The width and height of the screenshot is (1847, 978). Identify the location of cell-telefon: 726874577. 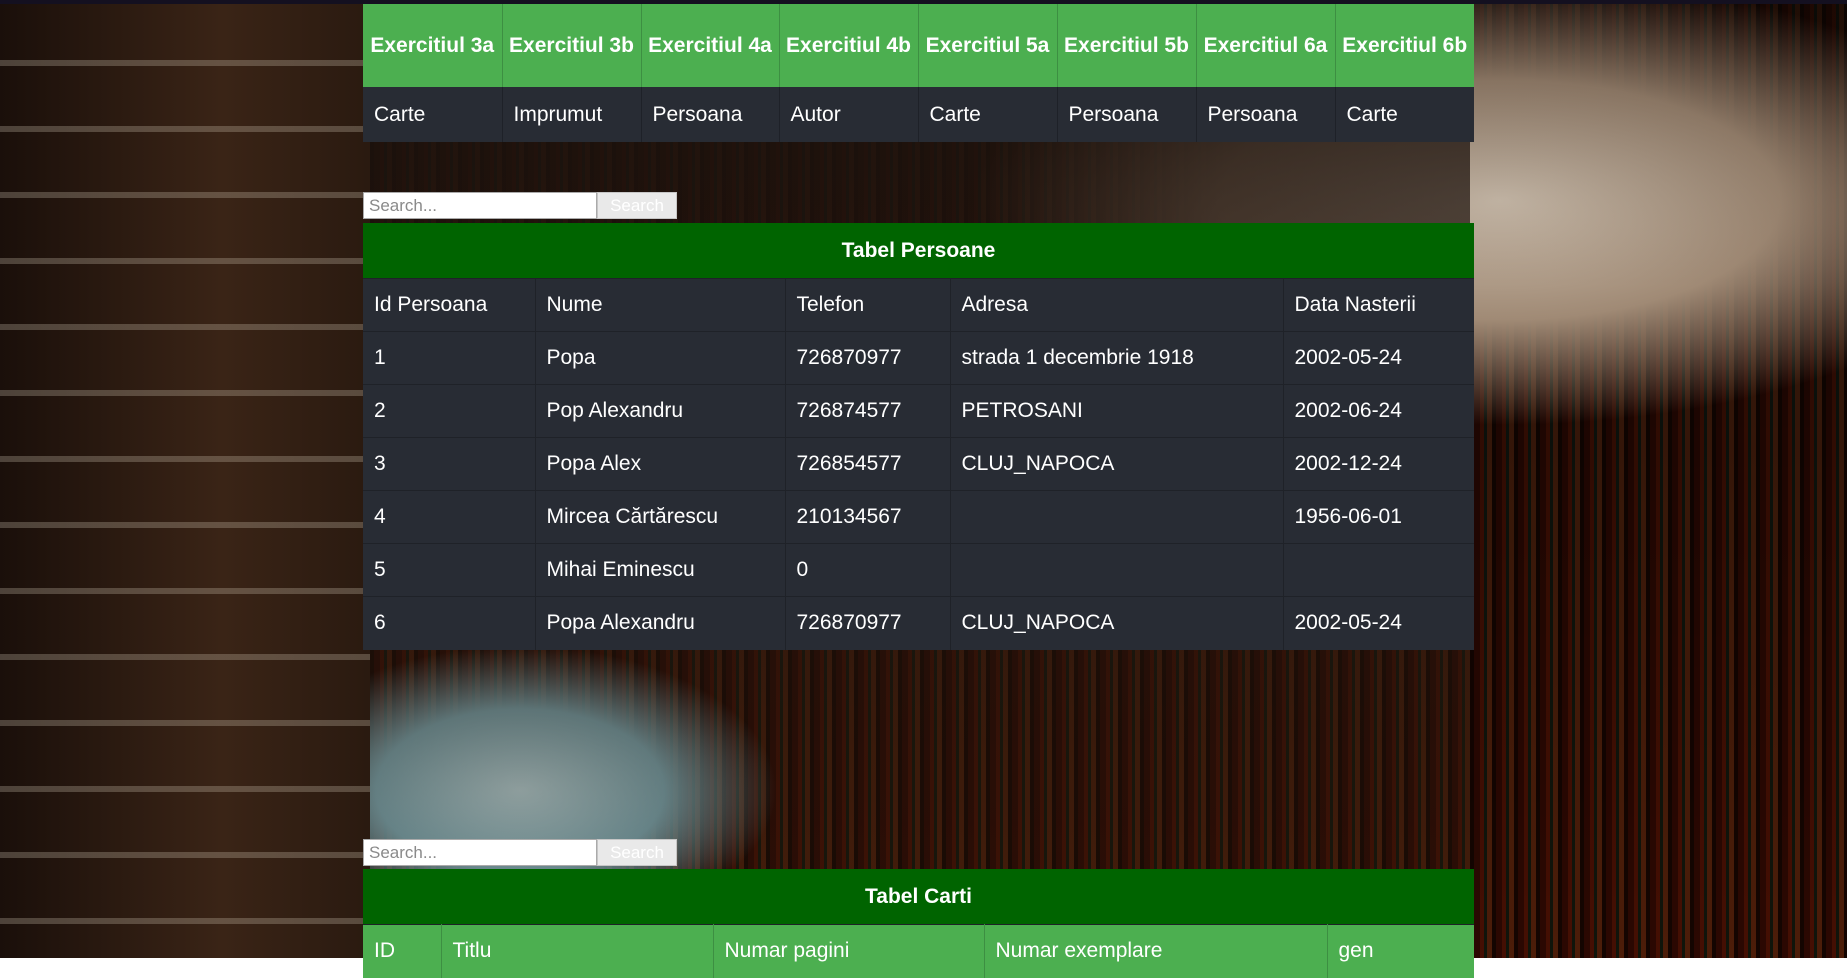
(868, 411).